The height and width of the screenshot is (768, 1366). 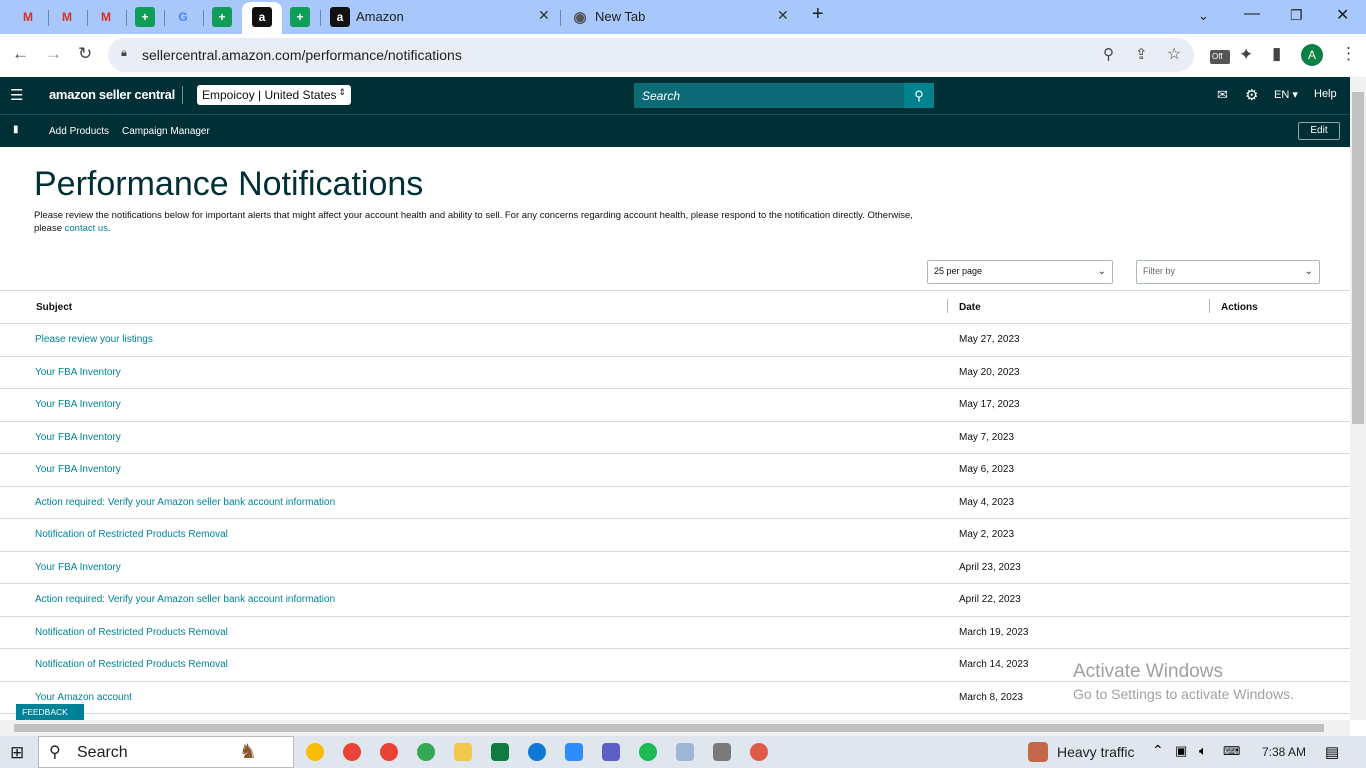 I want to click on header-search-input: Search, so click(x=769, y=95).